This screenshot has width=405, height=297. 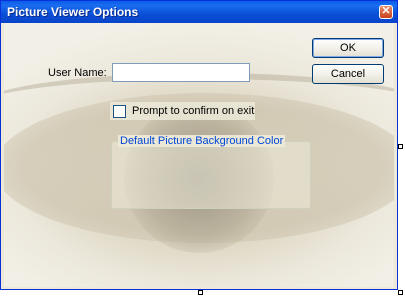 I want to click on resize-handle-right, so click(x=400, y=146).